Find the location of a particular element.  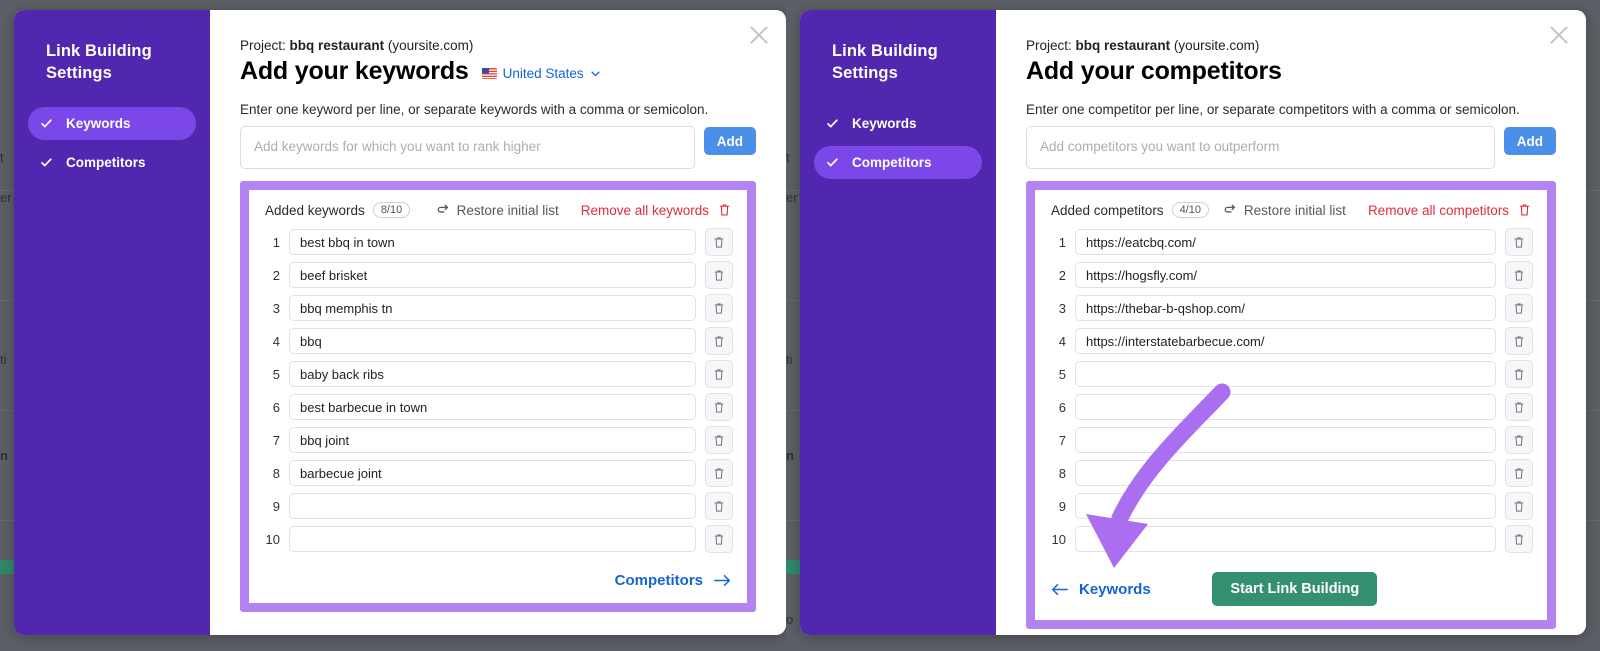

row-index: 5 is located at coordinates (276, 374).